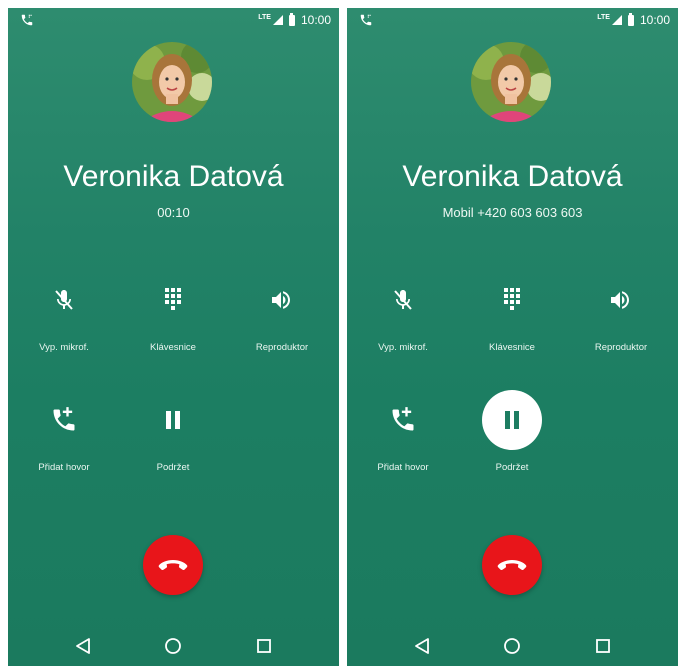  What do you see at coordinates (173, 212) in the screenshot?
I see `call-duration: 00:10` at bounding box center [173, 212].